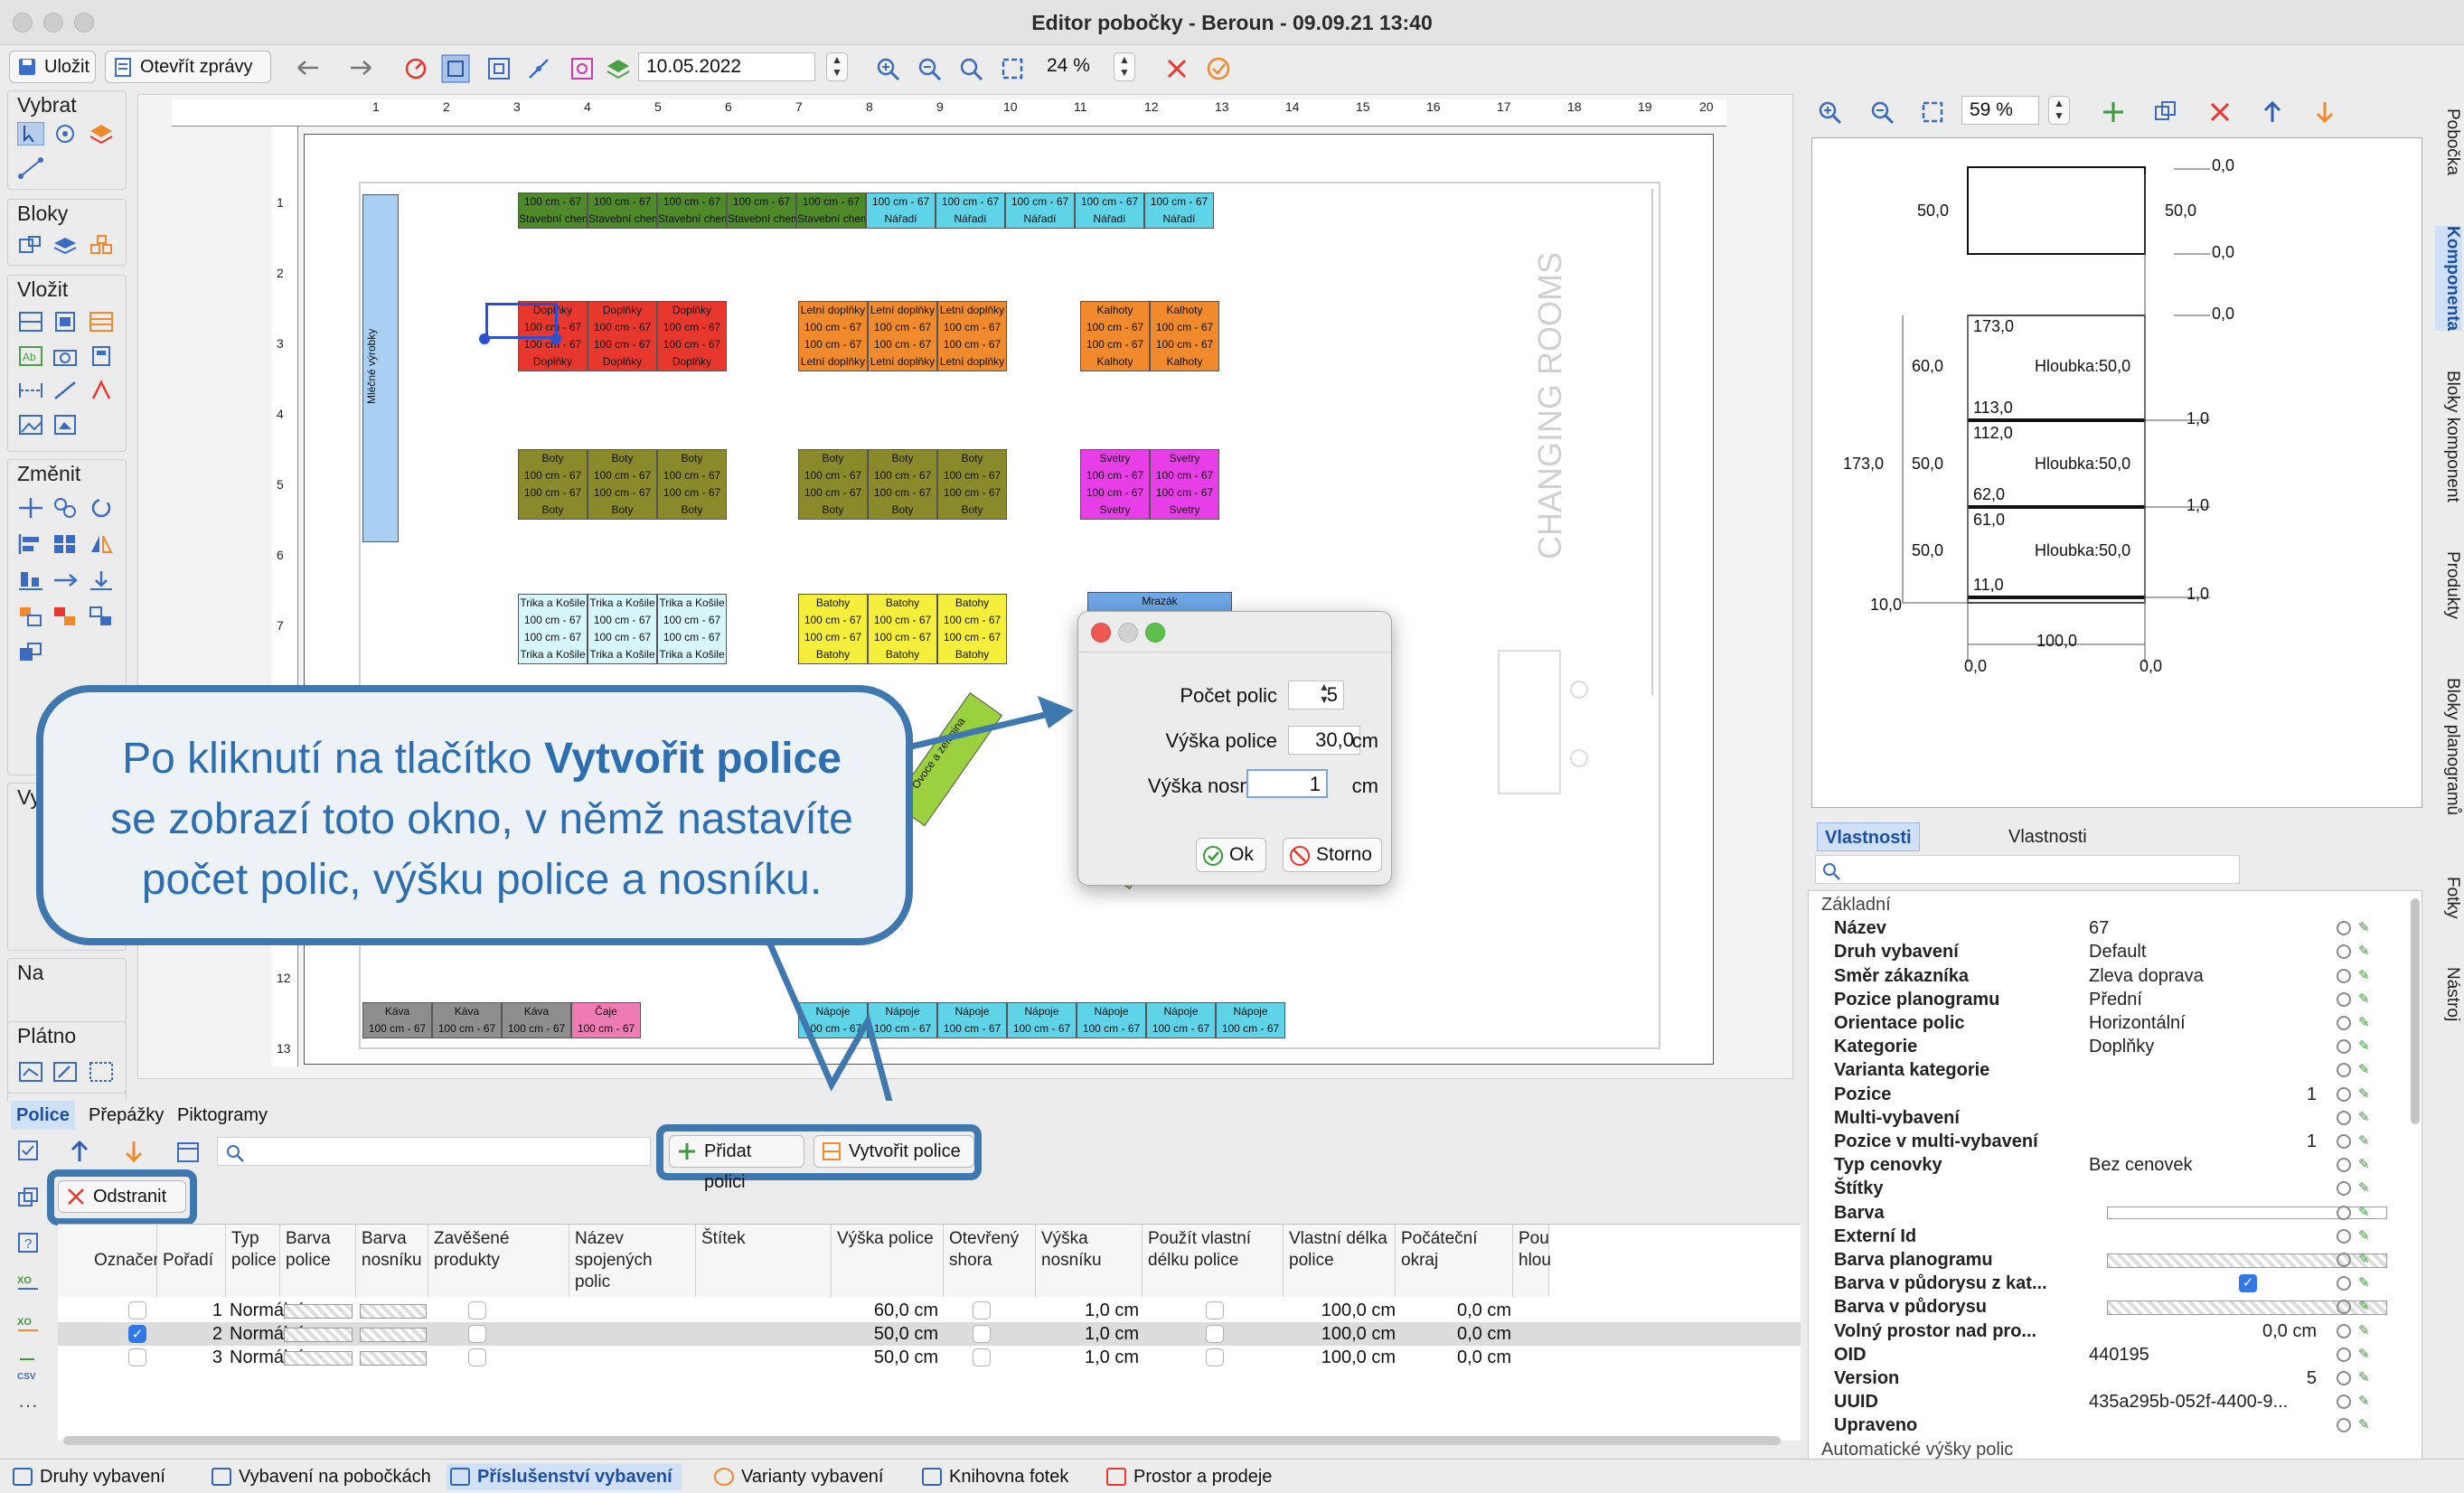 This screenshot has width=2464, height=1493. I want to click on row-checkbox, so click(137, 1357).